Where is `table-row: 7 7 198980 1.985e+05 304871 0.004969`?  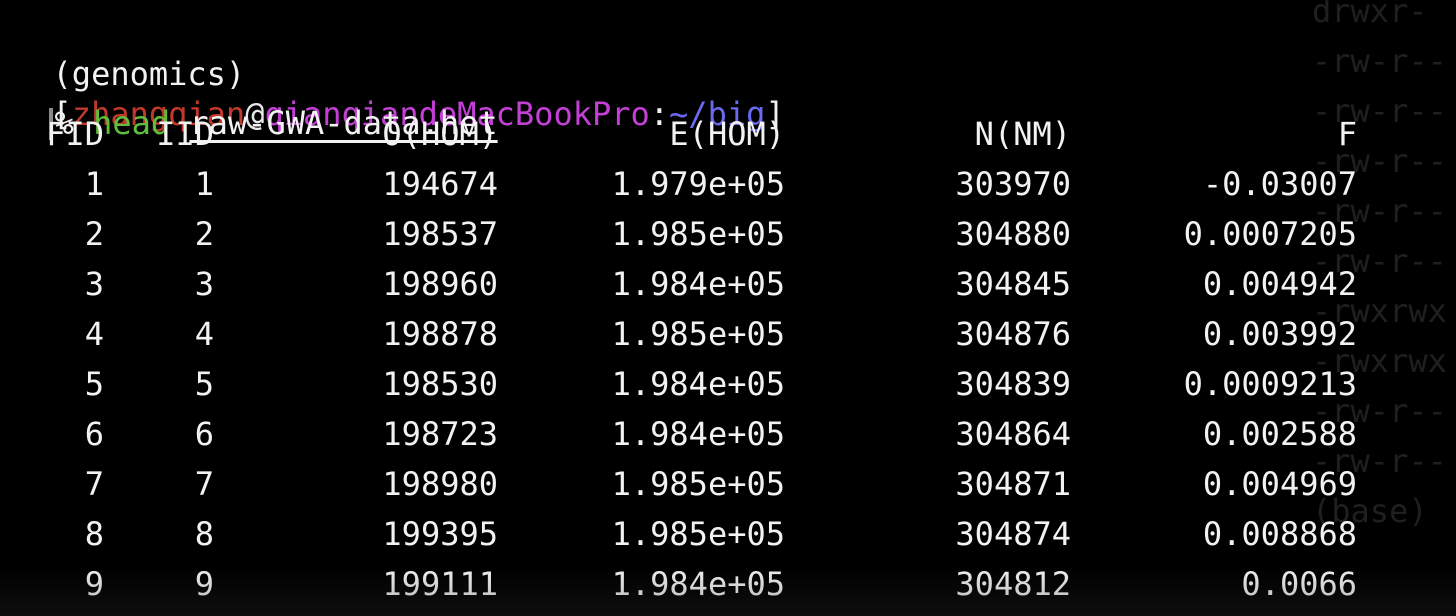
table-row: 7 7 198980 1.985e+05 304871 0.004969 is located at coordinates (728, 487).